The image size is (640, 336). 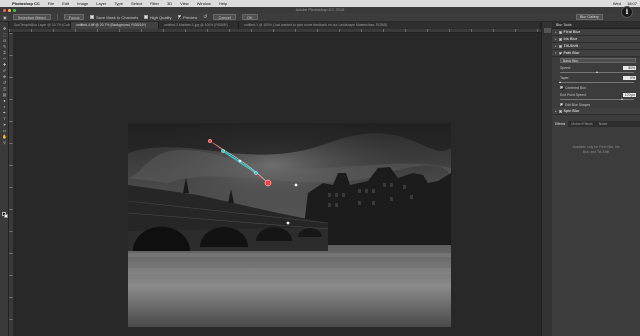 I want to click on menu-file: File, so click(x=51, y=3).